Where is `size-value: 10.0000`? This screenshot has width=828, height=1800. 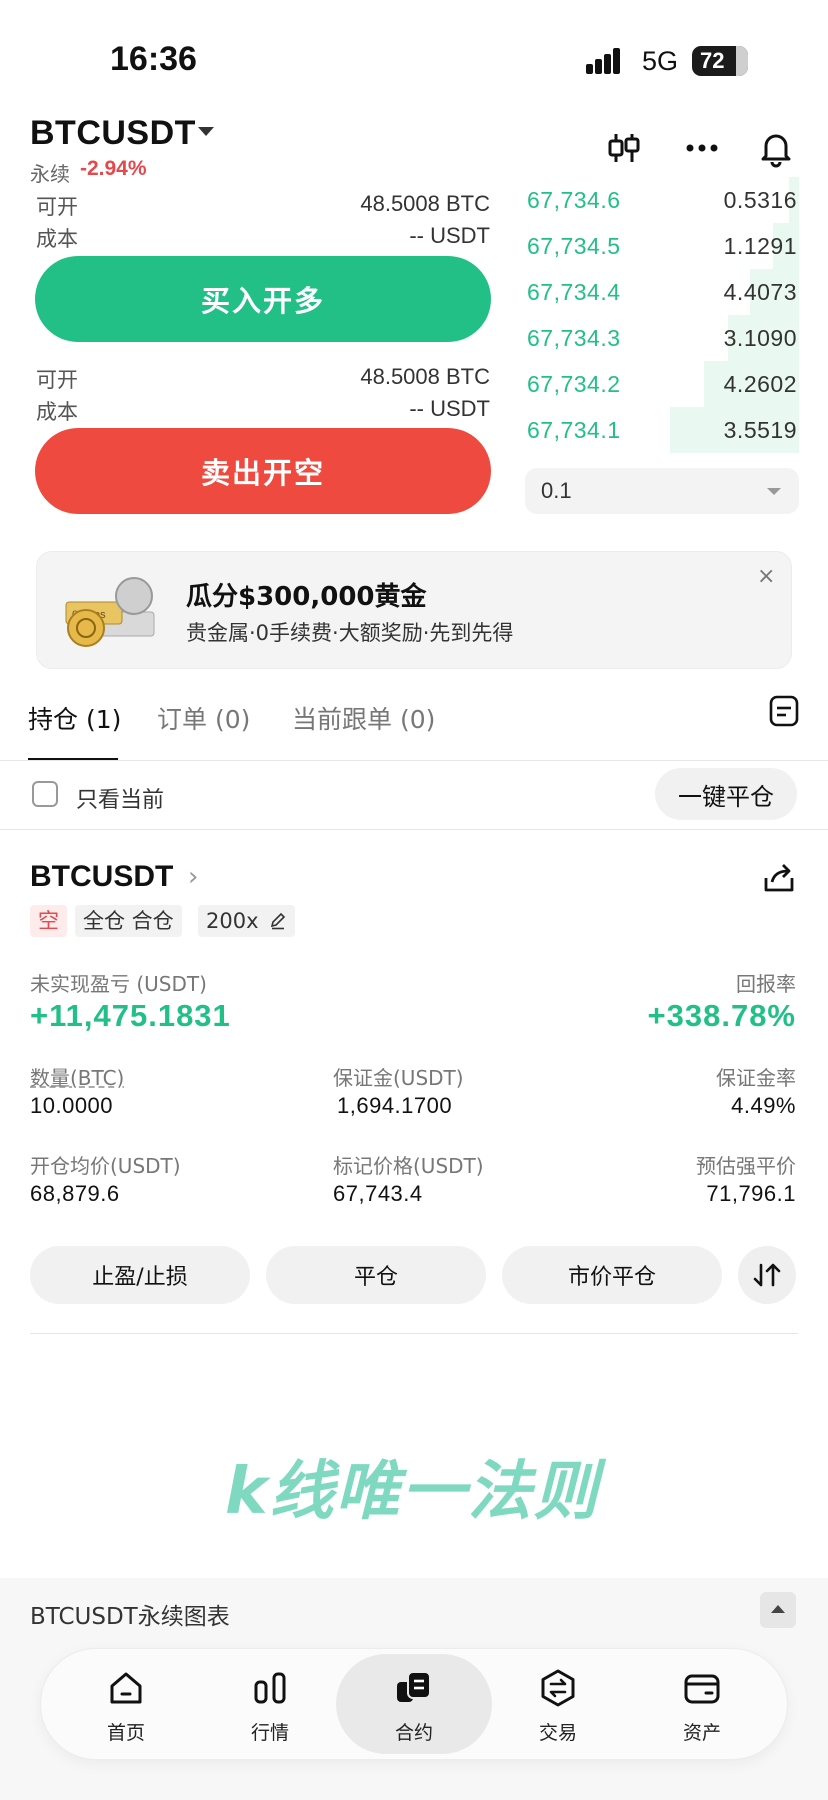 size-value: 10.0000 is located at coordinates (72, 1105).